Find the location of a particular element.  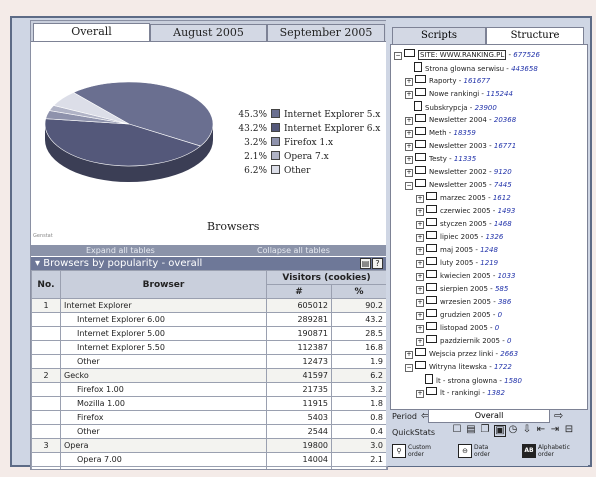

tree-node: + styczen 2005 - 1468 is located at coordinates (464, 223).